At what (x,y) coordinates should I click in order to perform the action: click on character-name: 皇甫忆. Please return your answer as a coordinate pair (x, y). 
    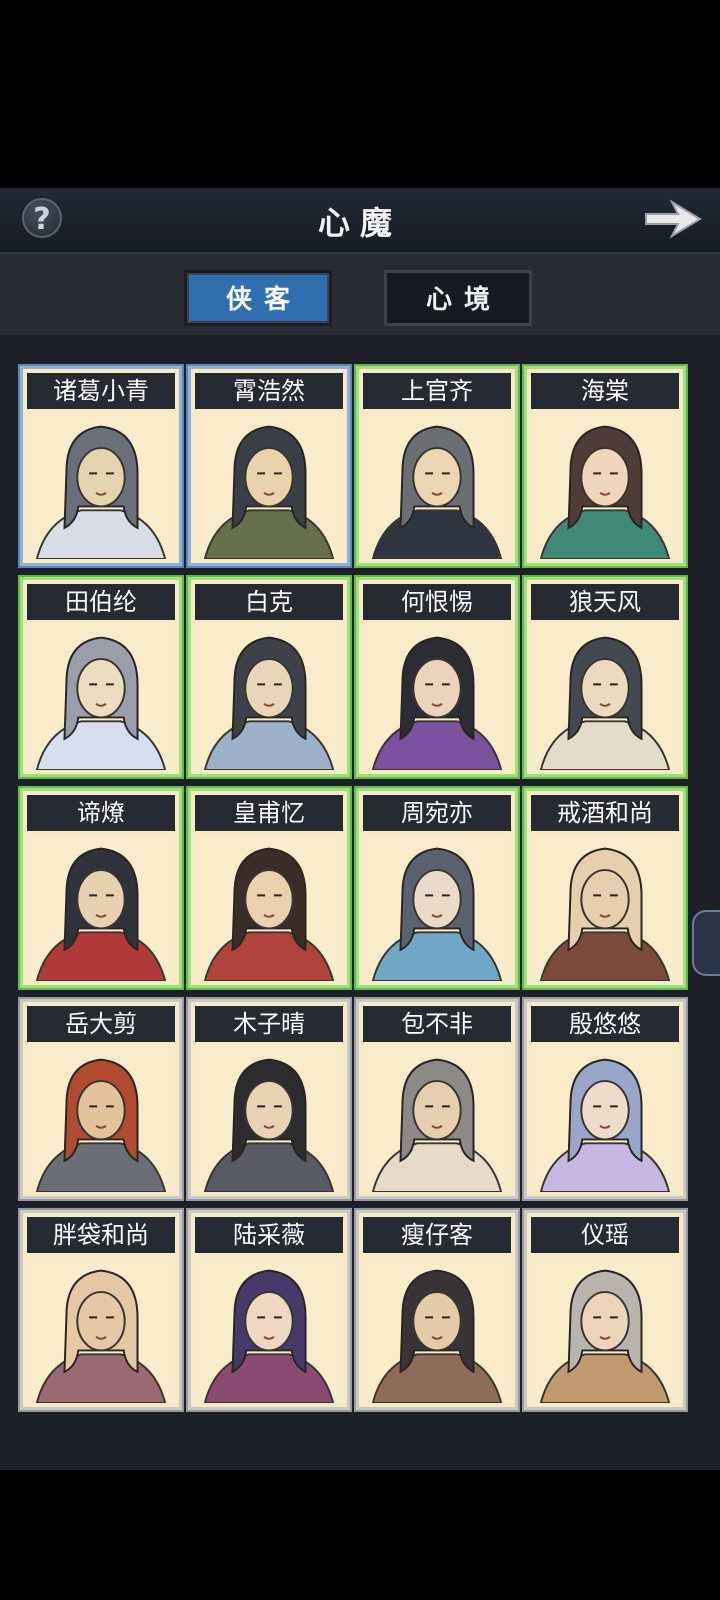
    Looking at the image, I should click on (269, 813).